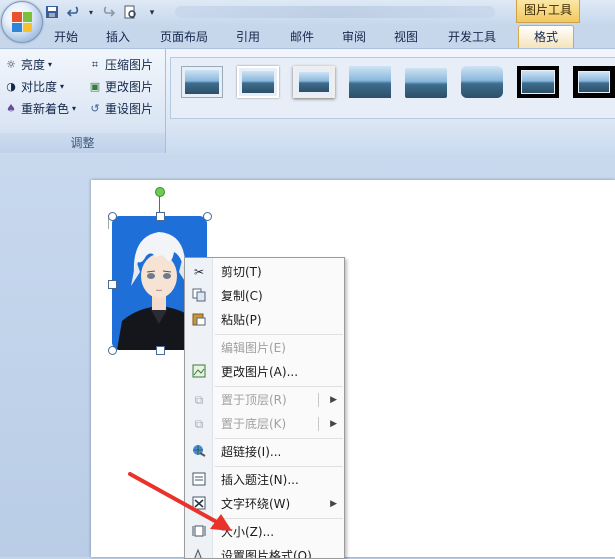 The image size is (615, 559). I want to click on tab-view: 视图, so click(406, 37).